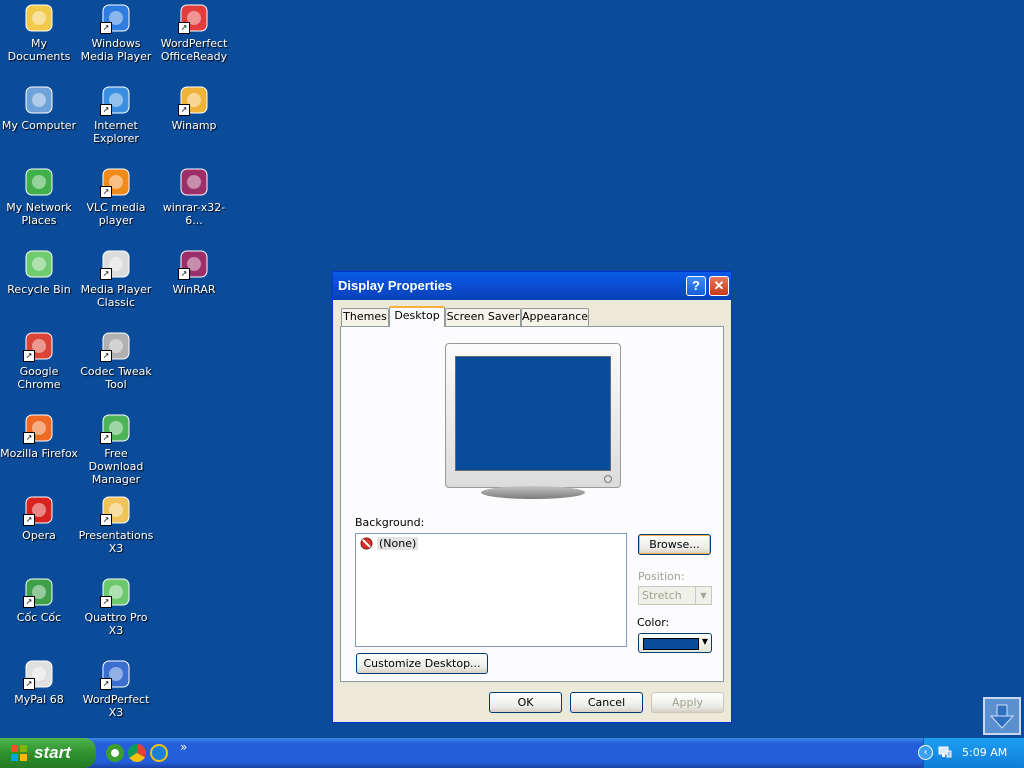  What do you see at coordinates (116, 542) in the screenshot?
I see `desktop-icon-label: Presentations X3` at bounding box center [116, 542].